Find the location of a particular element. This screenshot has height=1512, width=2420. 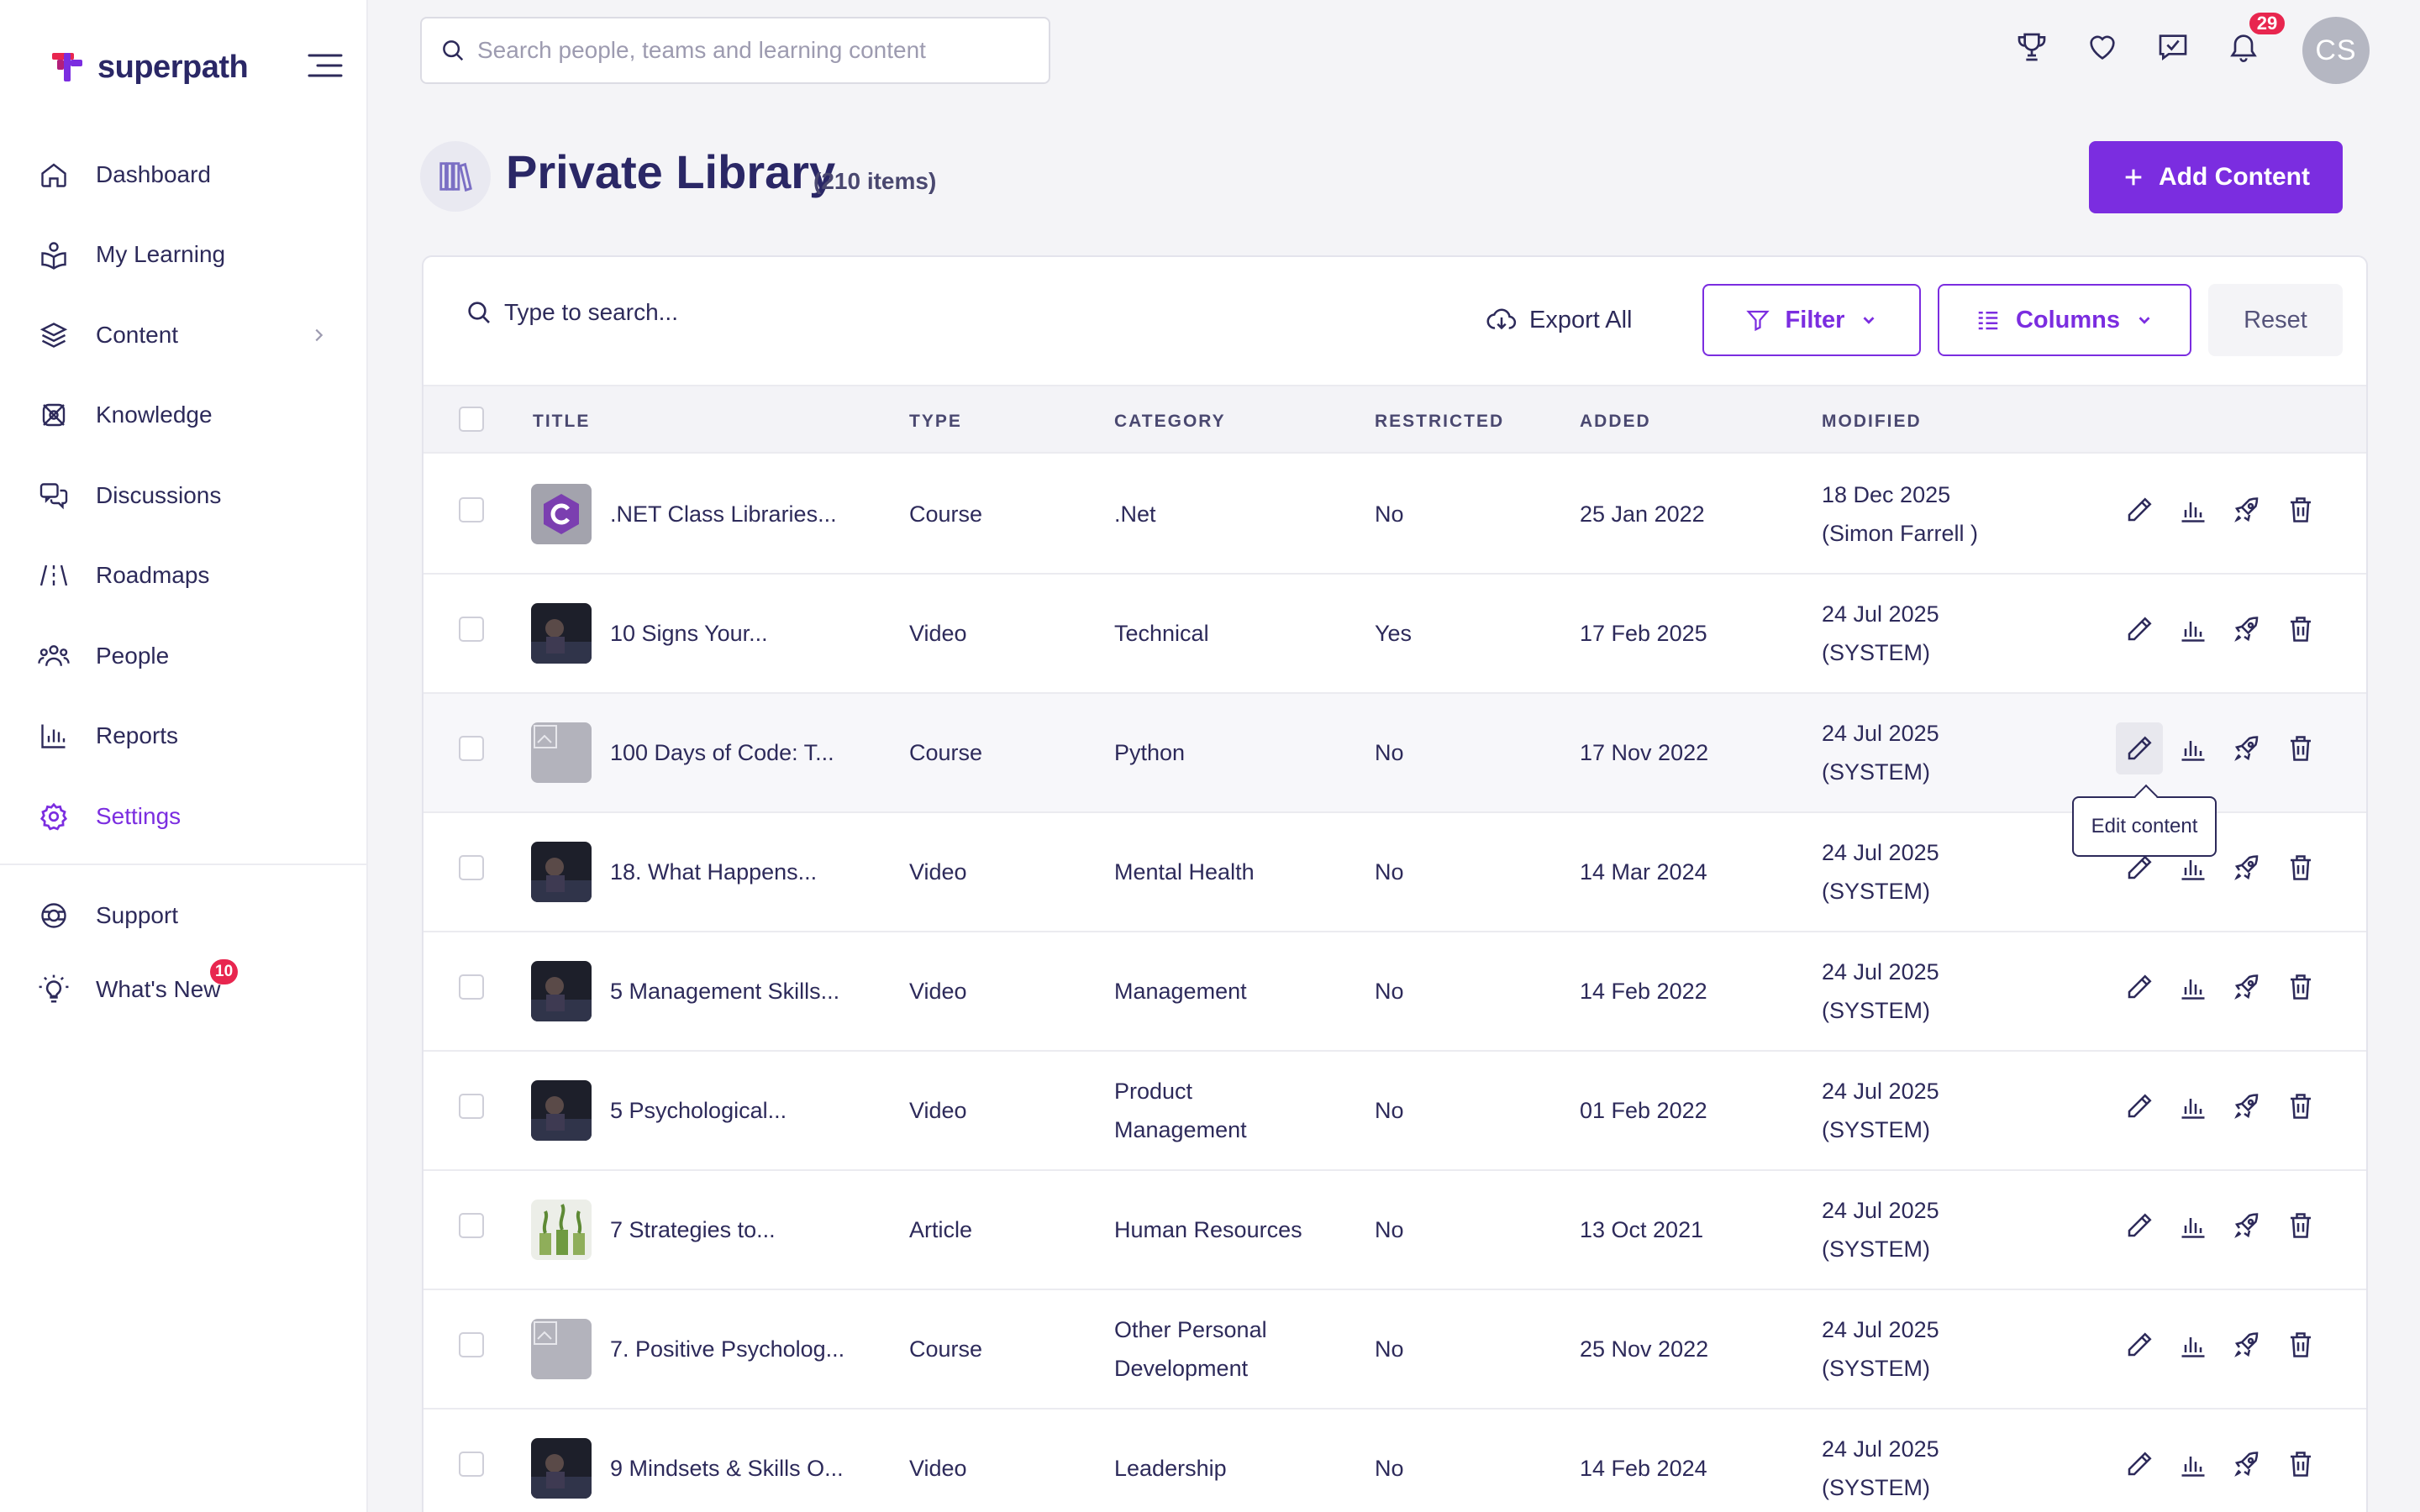

filter-button: Filter is located at coordinates (1811, 320).